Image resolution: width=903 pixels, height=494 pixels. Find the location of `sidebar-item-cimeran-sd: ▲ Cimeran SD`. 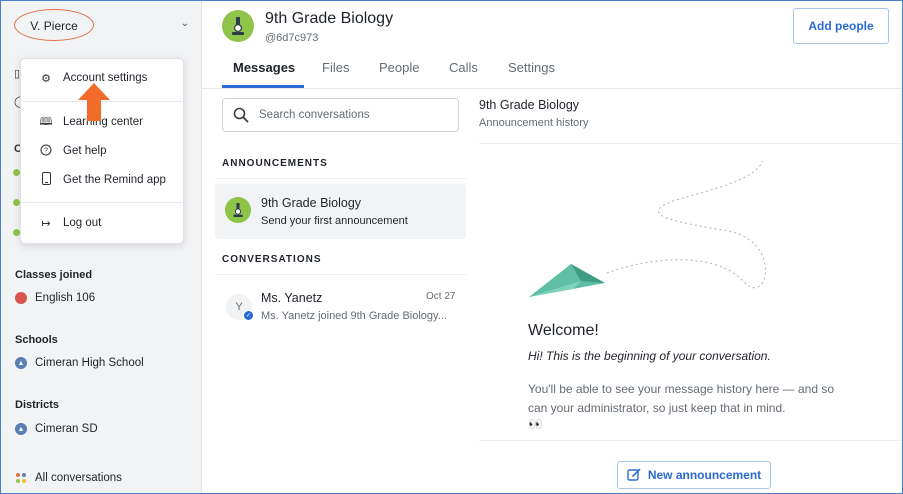

sidebar-item-cimeran-sd: ▲ Cimeran SD is located at coordinates (56, 429).